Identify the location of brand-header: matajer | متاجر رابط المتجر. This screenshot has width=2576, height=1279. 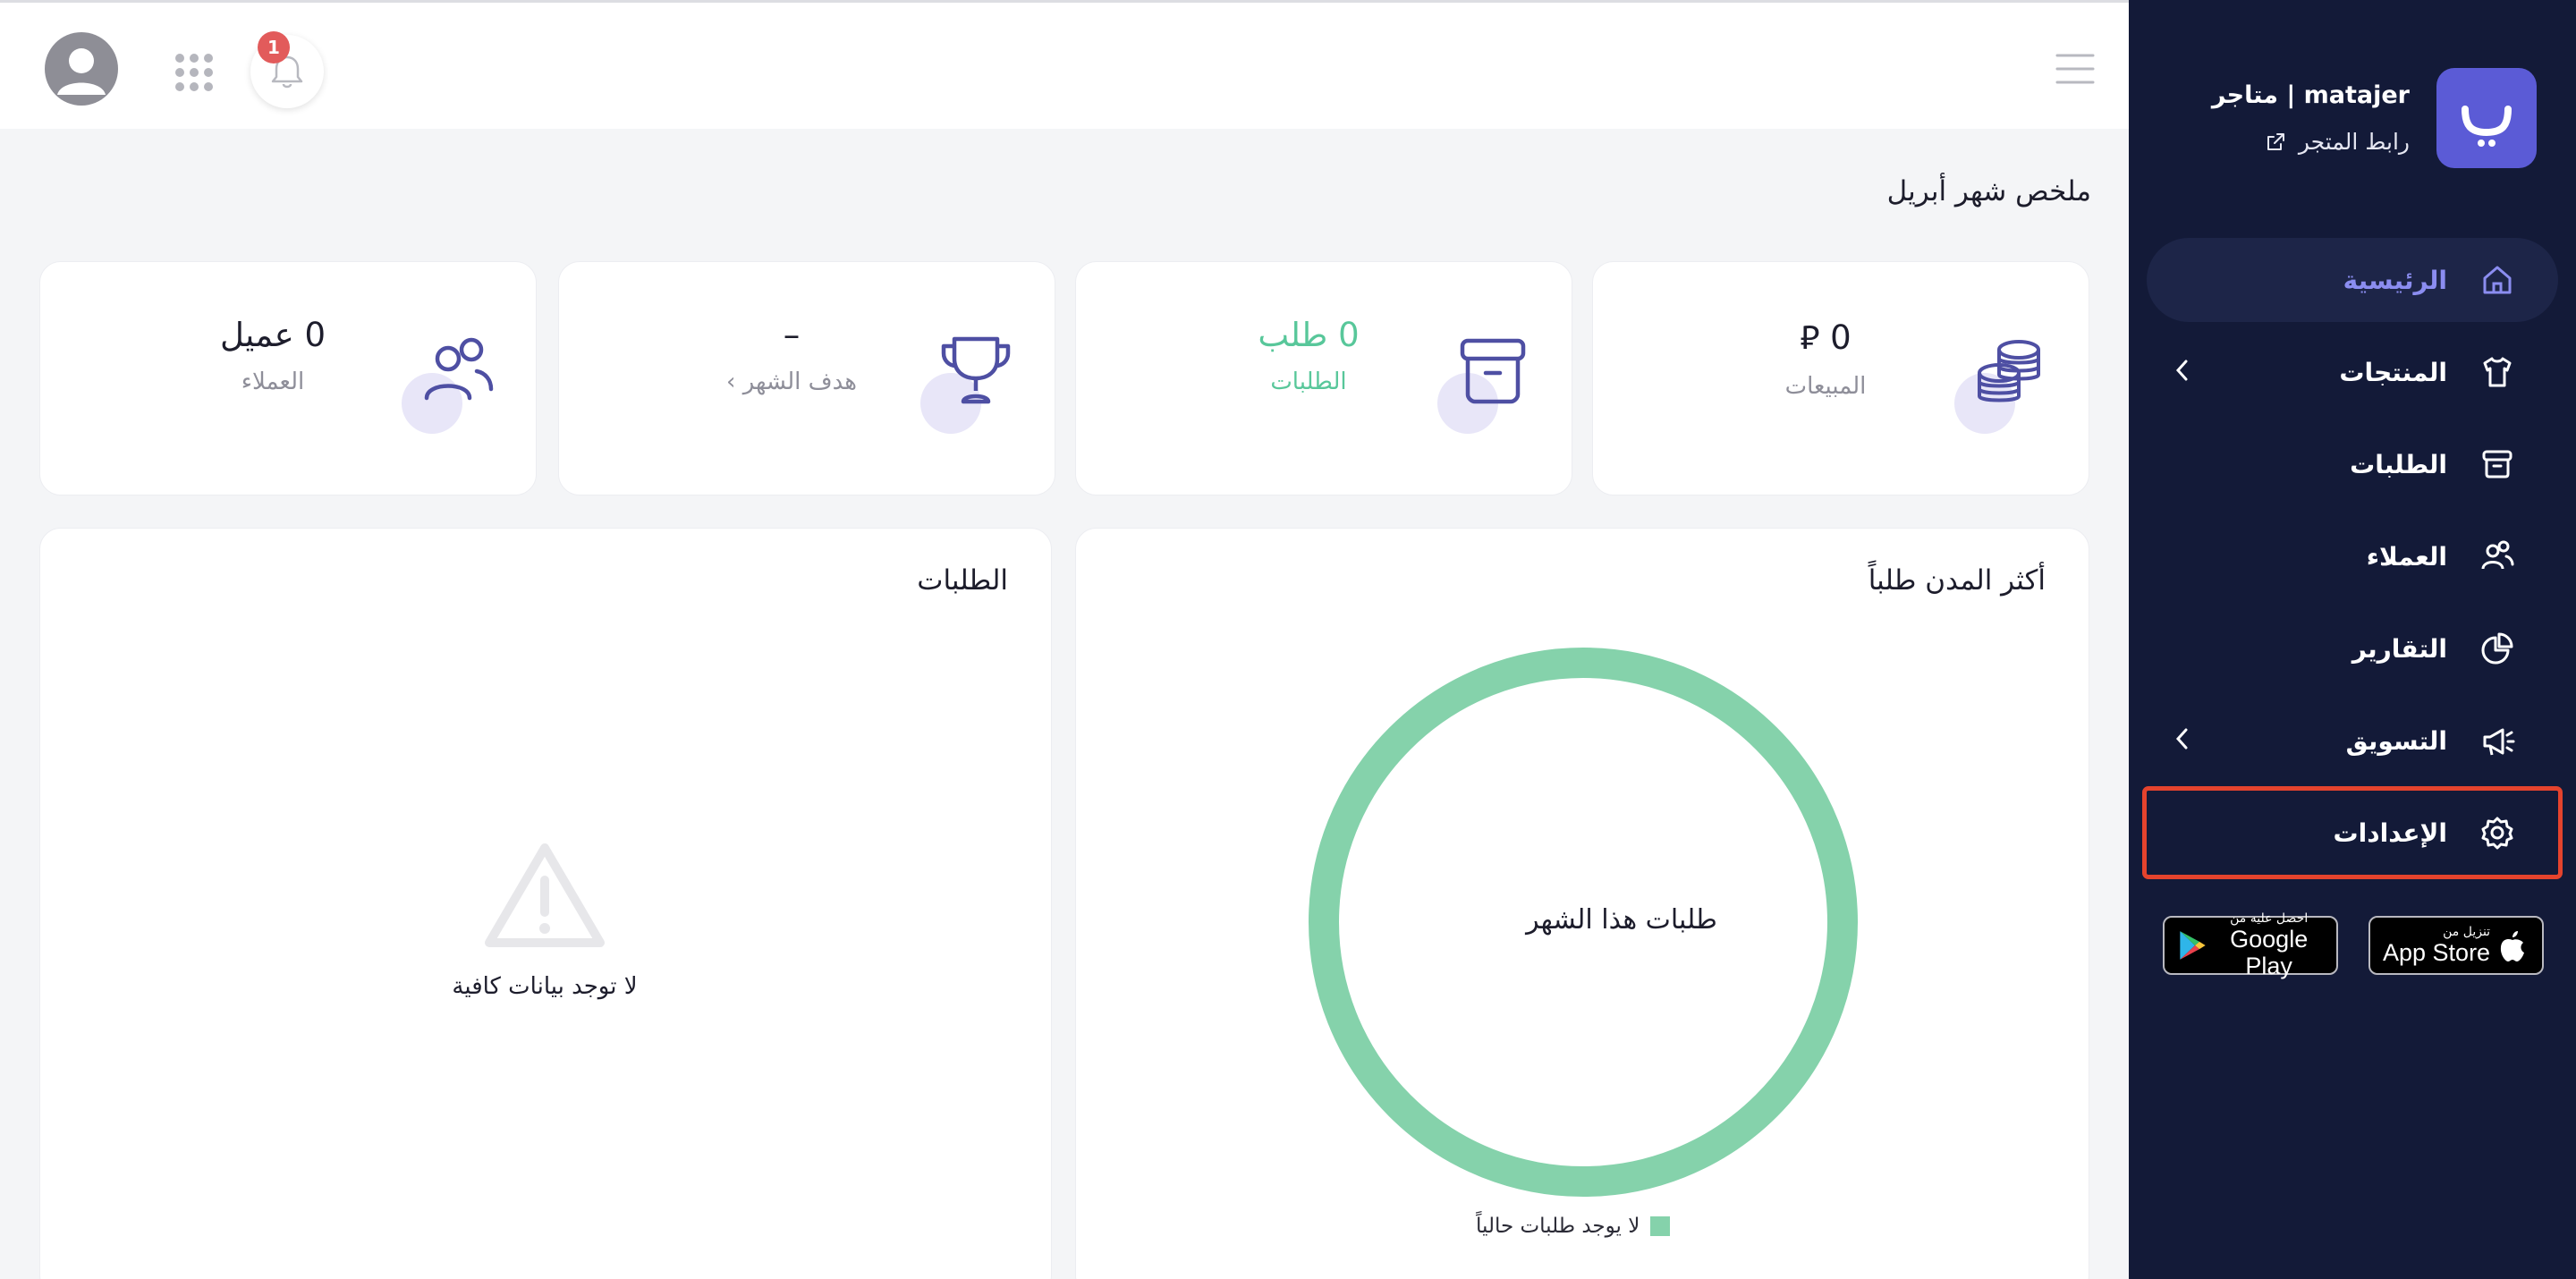
(2374, 118).